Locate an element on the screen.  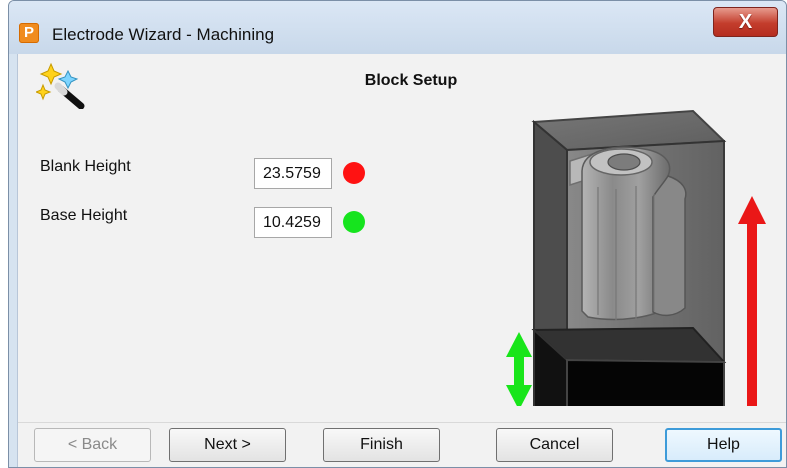
title-bar: P Electrode Wizard - Machining X is located at coordinates (397, 27).